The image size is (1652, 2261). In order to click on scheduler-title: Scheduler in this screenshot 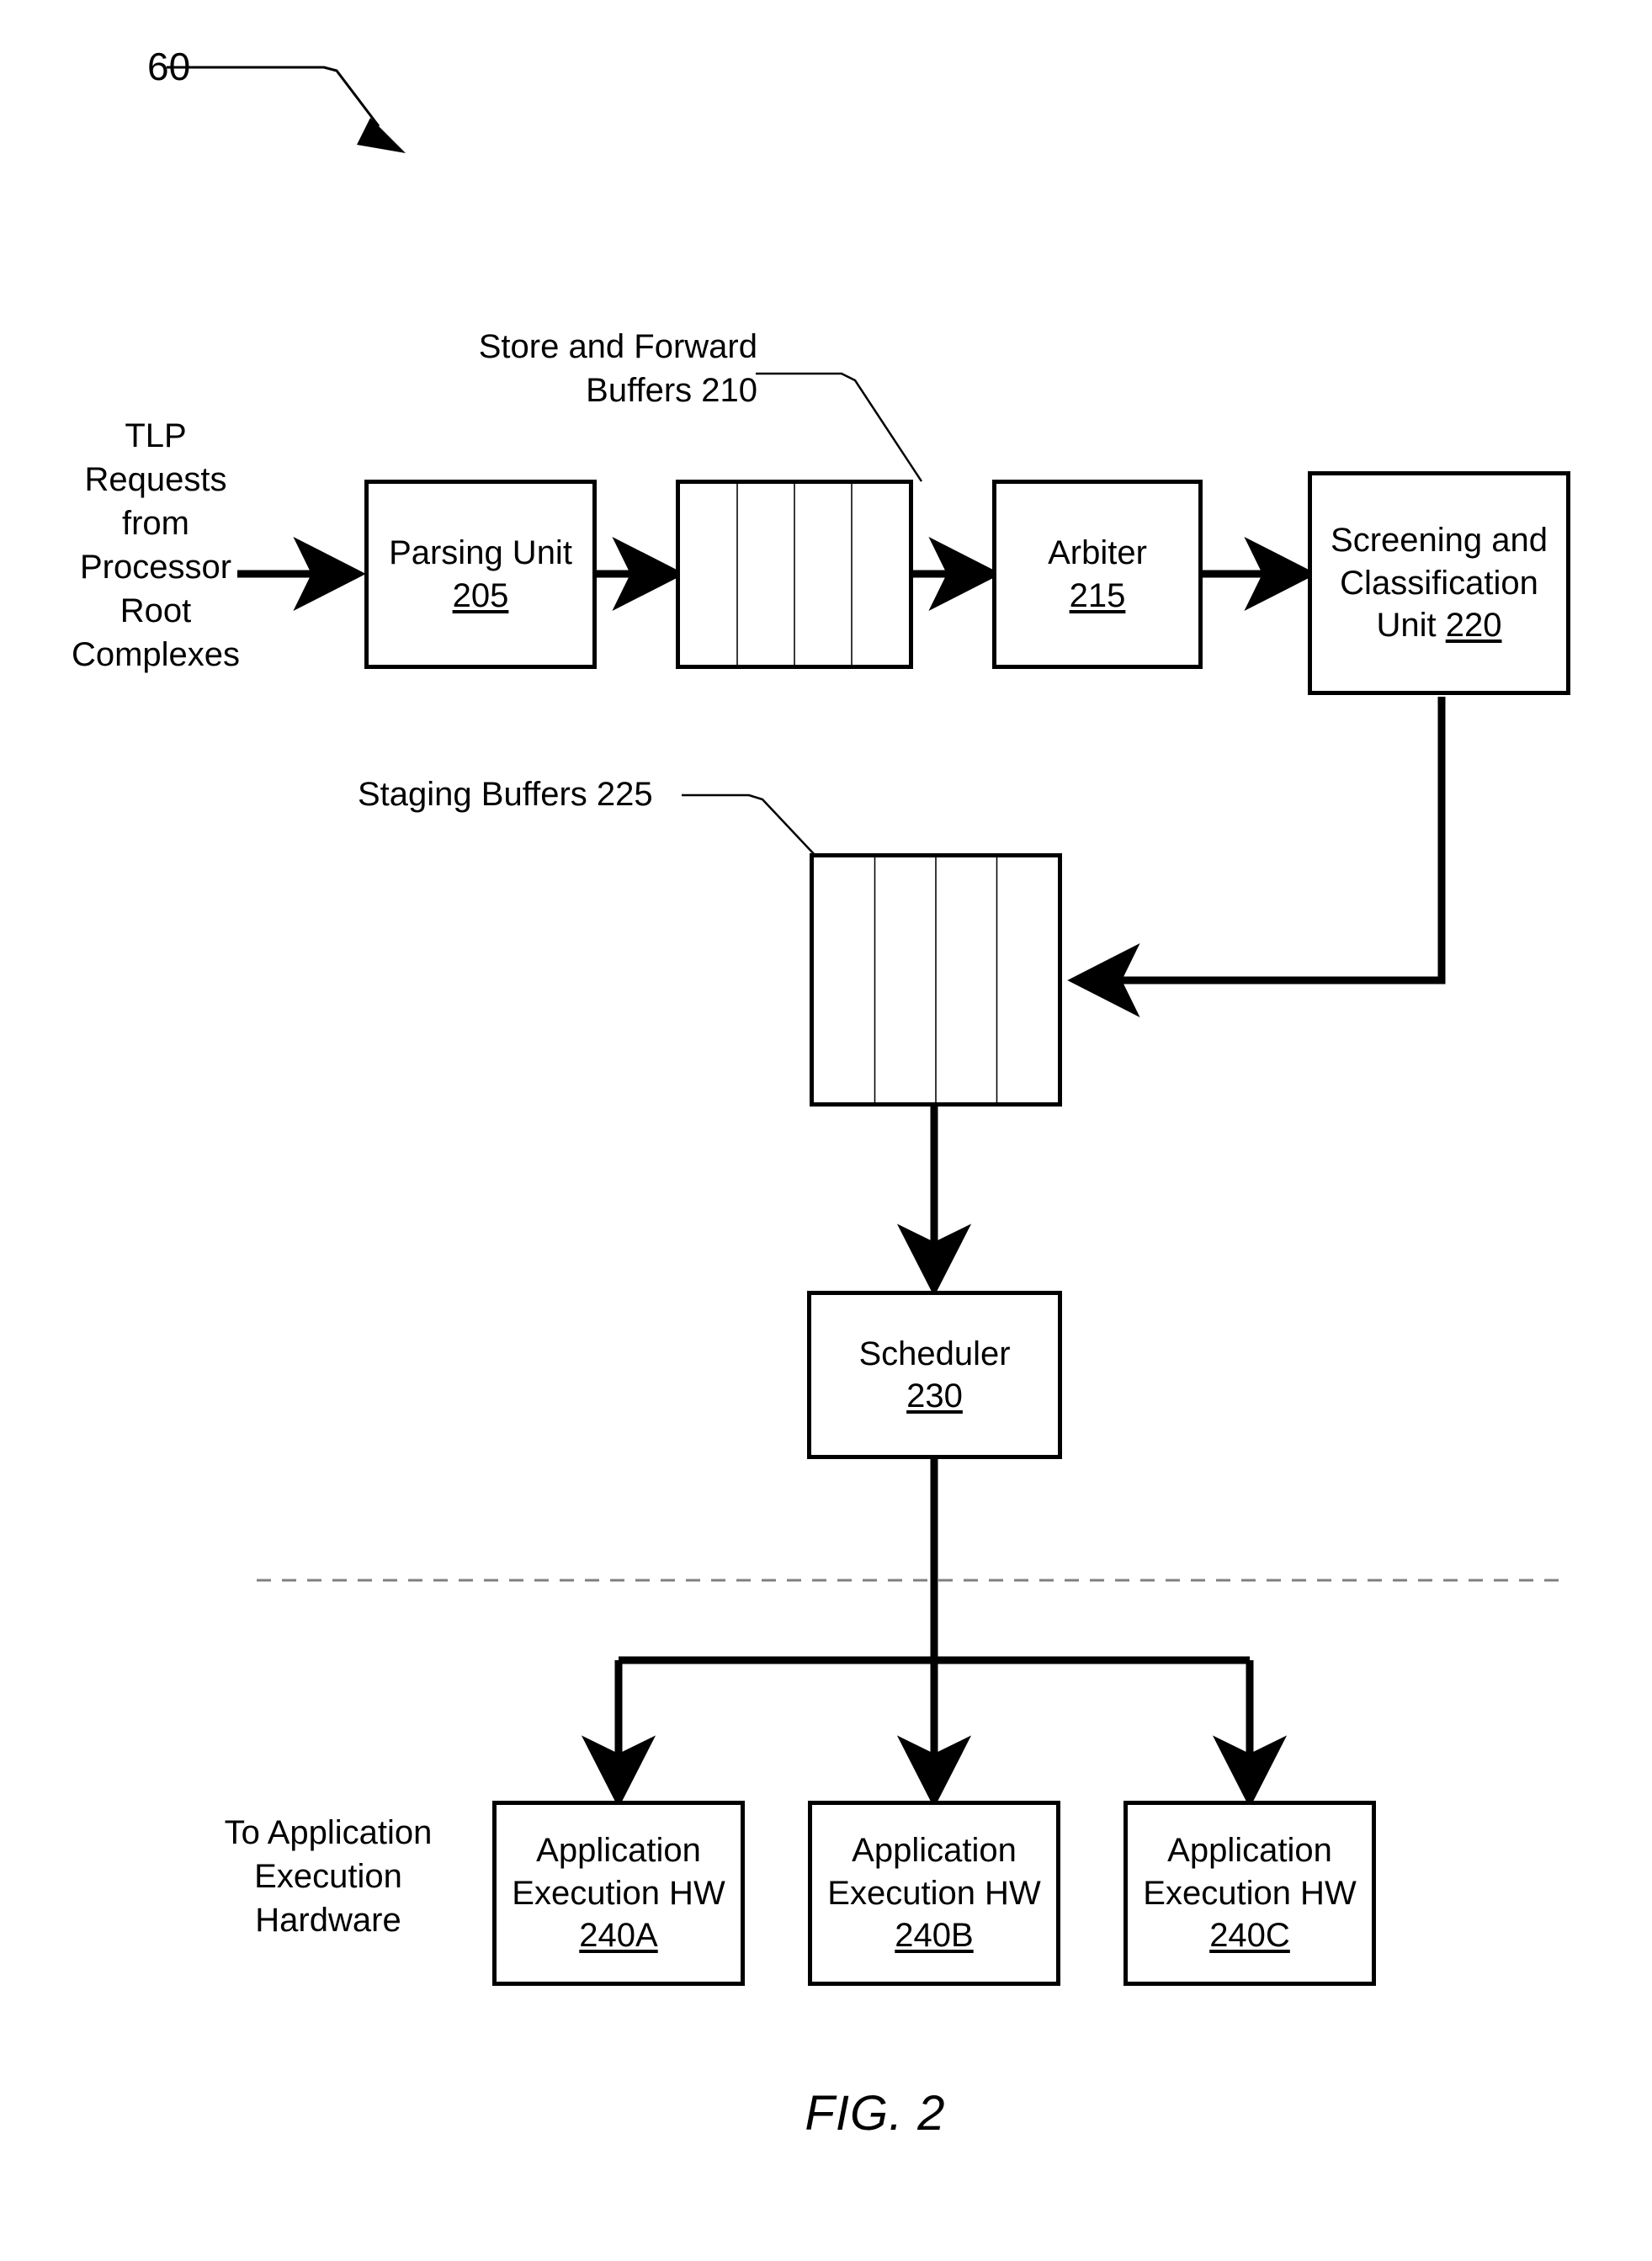, I will do `click(934, 1353)`.